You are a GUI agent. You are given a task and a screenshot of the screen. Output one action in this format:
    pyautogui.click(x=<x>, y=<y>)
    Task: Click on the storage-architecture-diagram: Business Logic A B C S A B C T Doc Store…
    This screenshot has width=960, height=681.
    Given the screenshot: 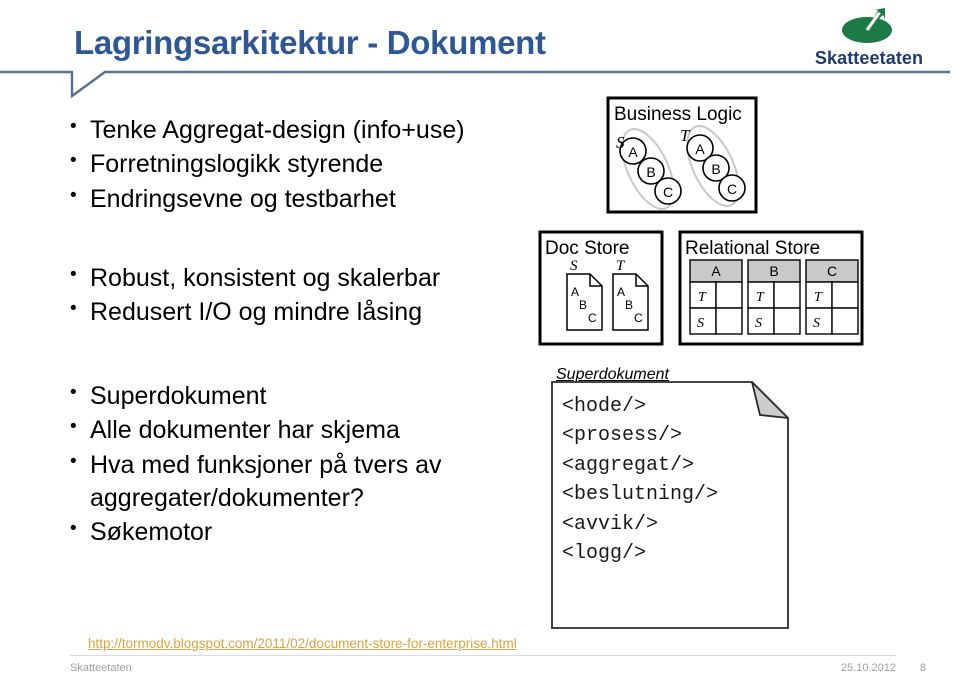 What is the action you would take?
    pyautogui.click(x=701, y=221)
    